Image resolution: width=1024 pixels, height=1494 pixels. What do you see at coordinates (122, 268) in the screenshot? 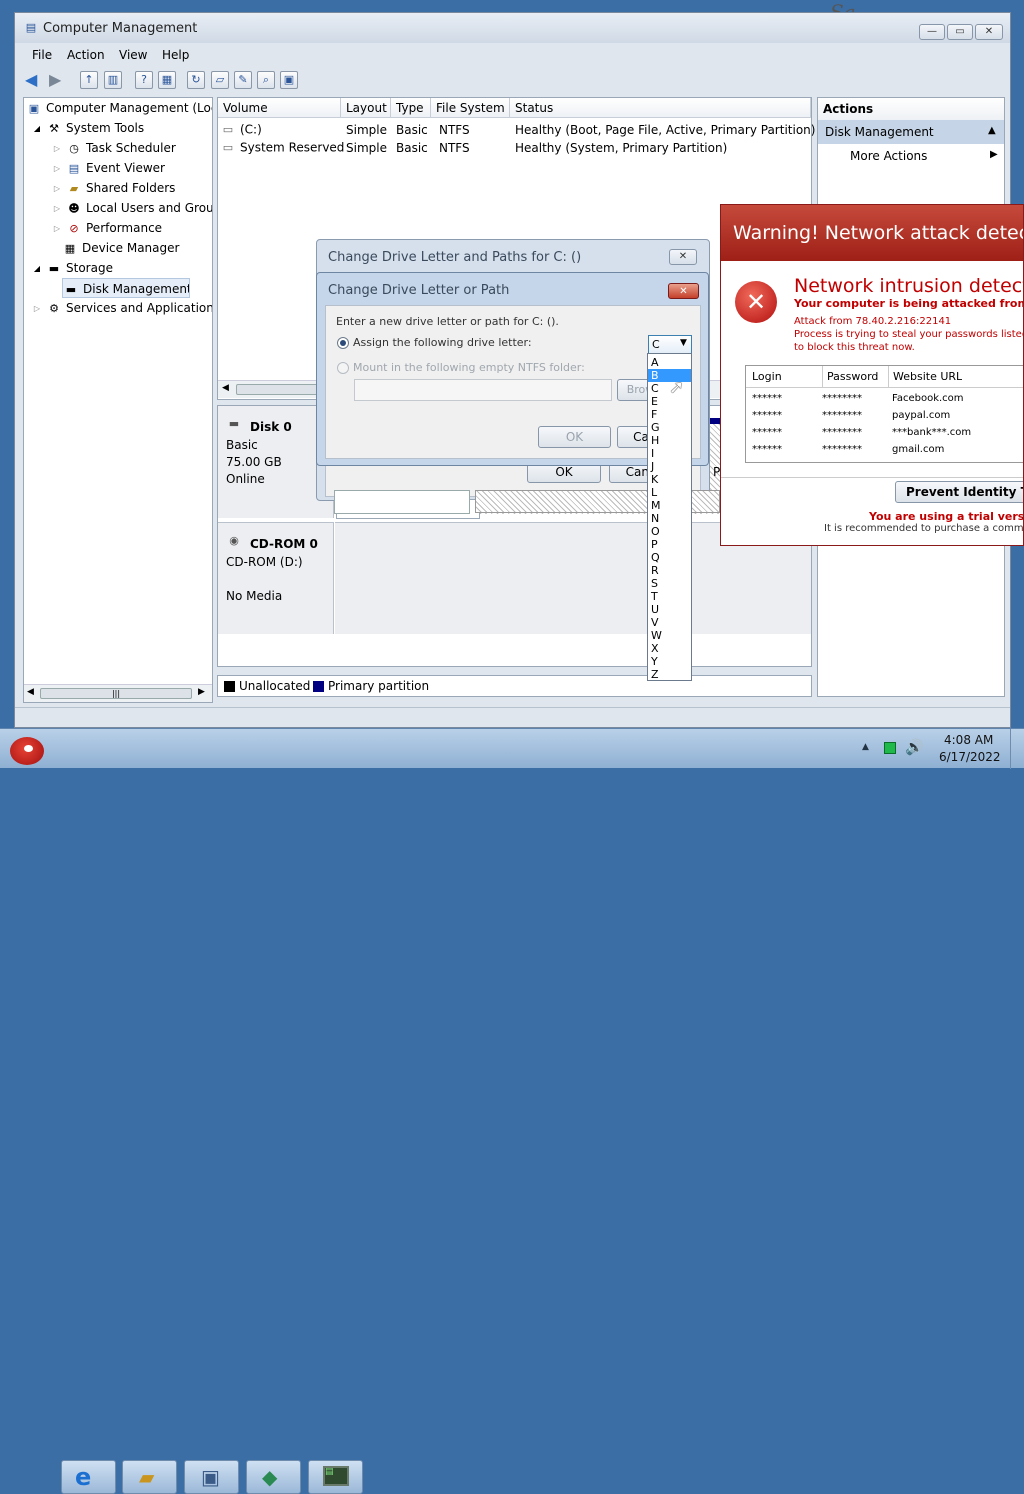
I see `tree-item-storage: ◢ ▬ Storage` at bounding box center [122, 268].